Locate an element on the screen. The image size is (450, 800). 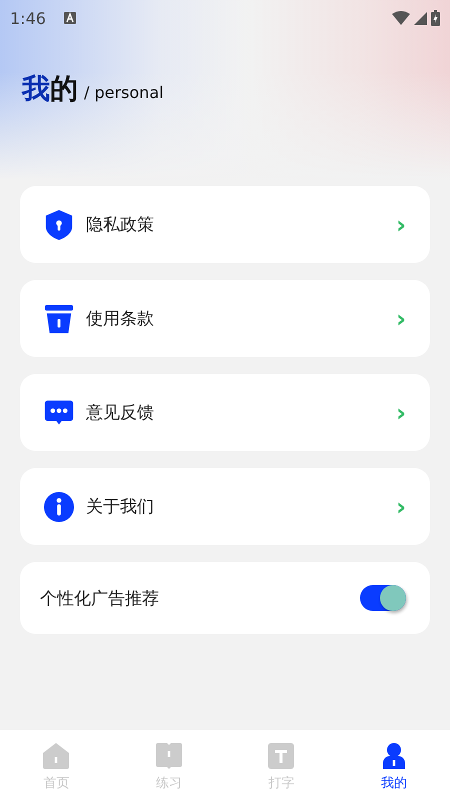
page-title-accent: 我 is located at coordinates (36, 89).